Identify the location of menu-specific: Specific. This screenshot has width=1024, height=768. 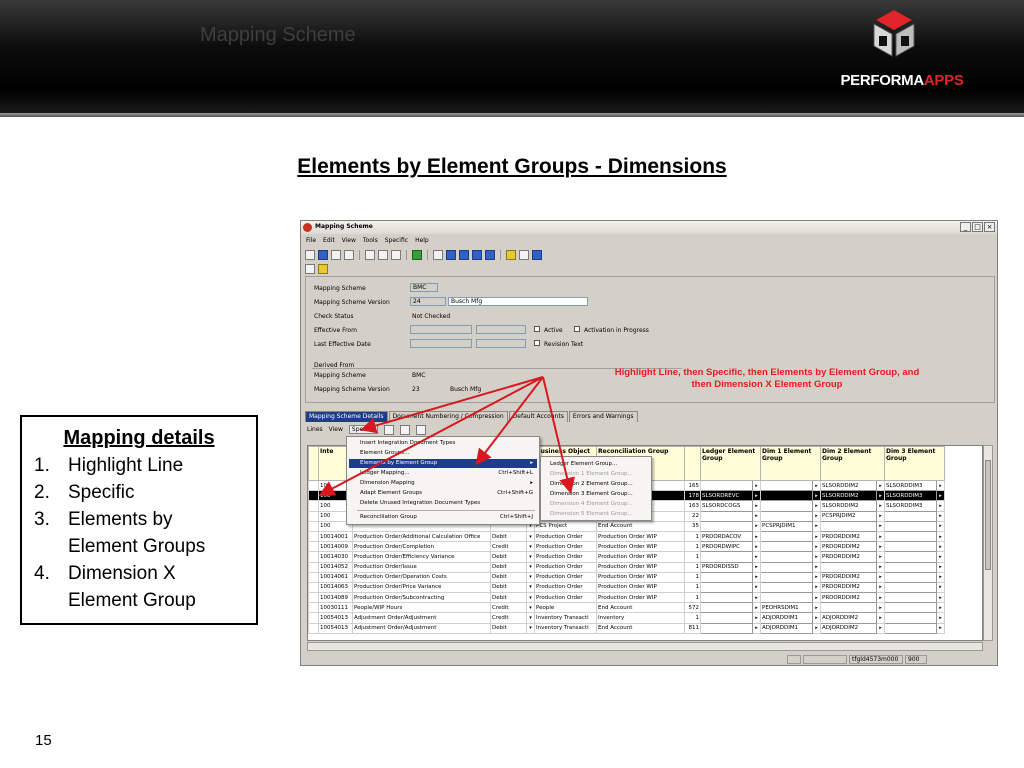
(396, 240).